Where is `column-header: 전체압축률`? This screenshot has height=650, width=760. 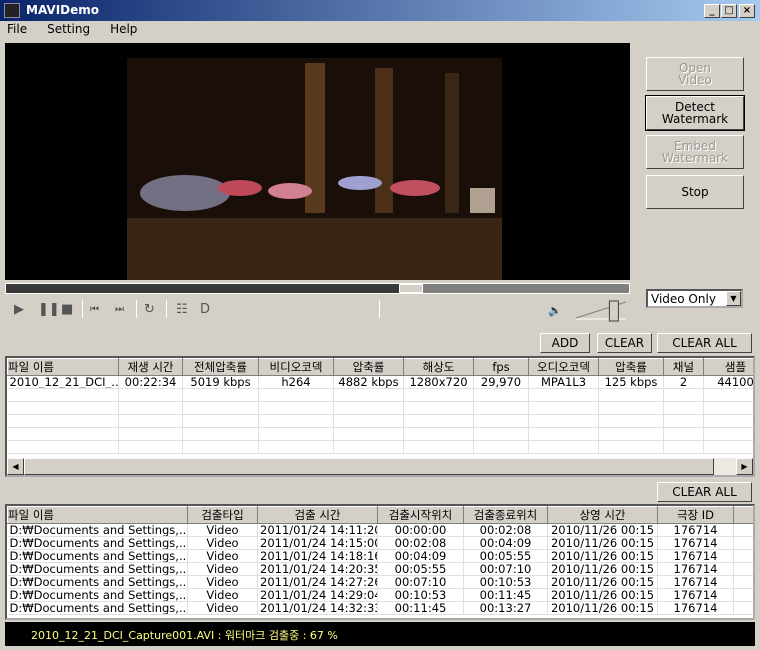 column-header: 전체압축률 is located at coordinates (220, 367).